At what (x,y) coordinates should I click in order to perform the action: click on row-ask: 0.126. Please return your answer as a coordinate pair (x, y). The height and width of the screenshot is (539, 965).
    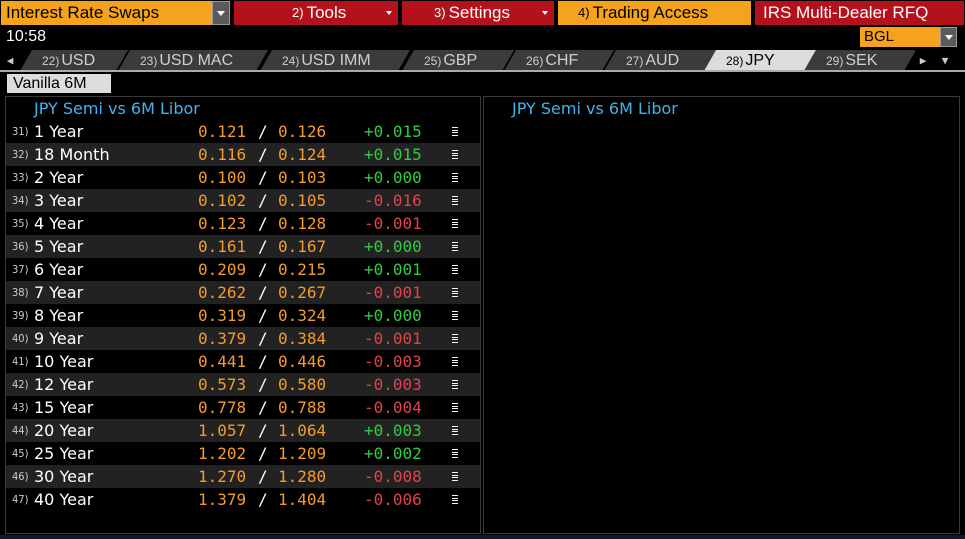
    Looking at the image, I should click on (302, 131).